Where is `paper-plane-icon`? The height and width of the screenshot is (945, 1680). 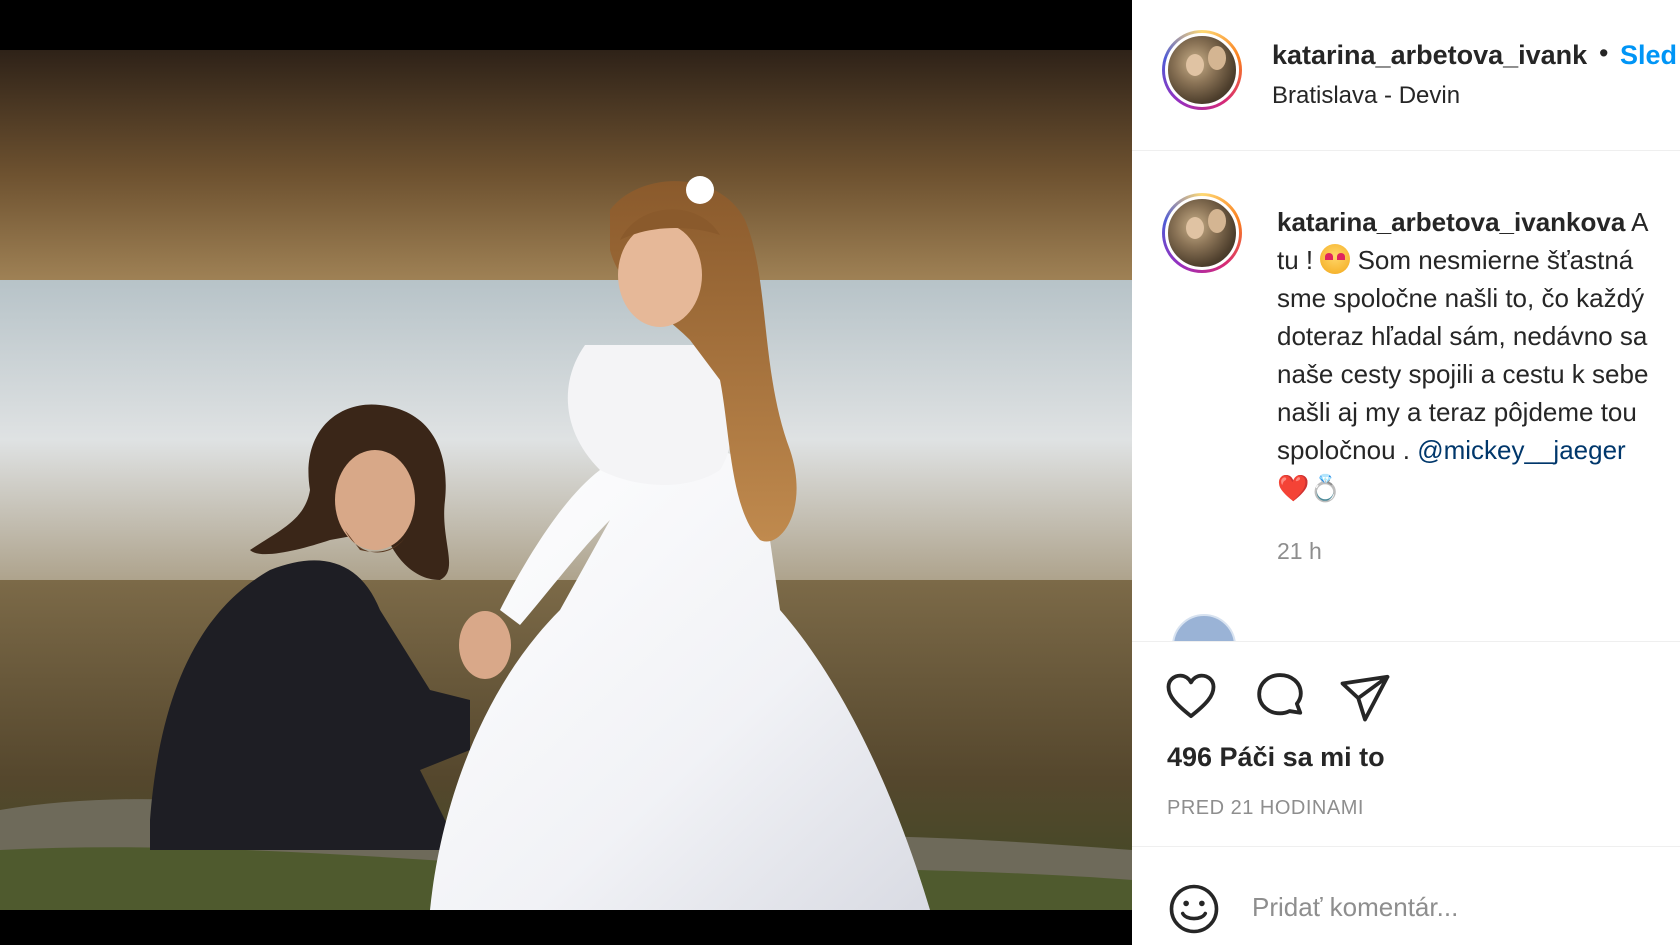
paper-plane-icon is located at coordinates (1365, 697).